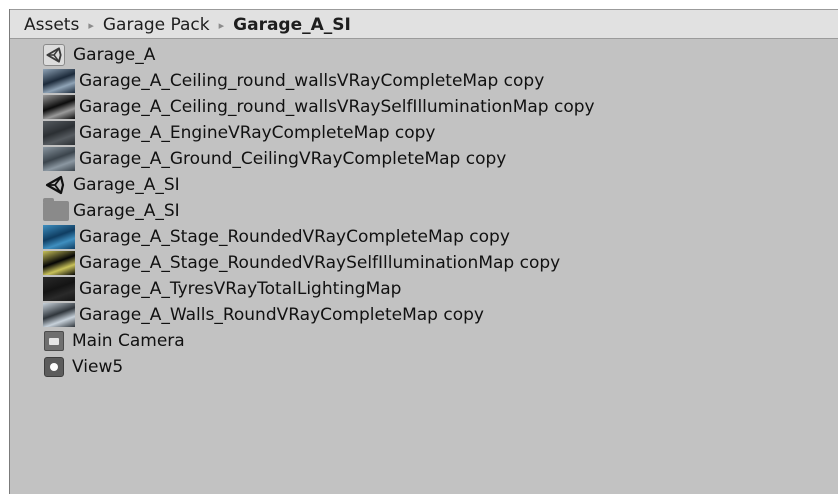  Describe the element at coordinates (424, 24) in the screenshot. I see `breadcrumb: Assets ▸ Garage Pack ▸ Garage_A_SI` at that location.